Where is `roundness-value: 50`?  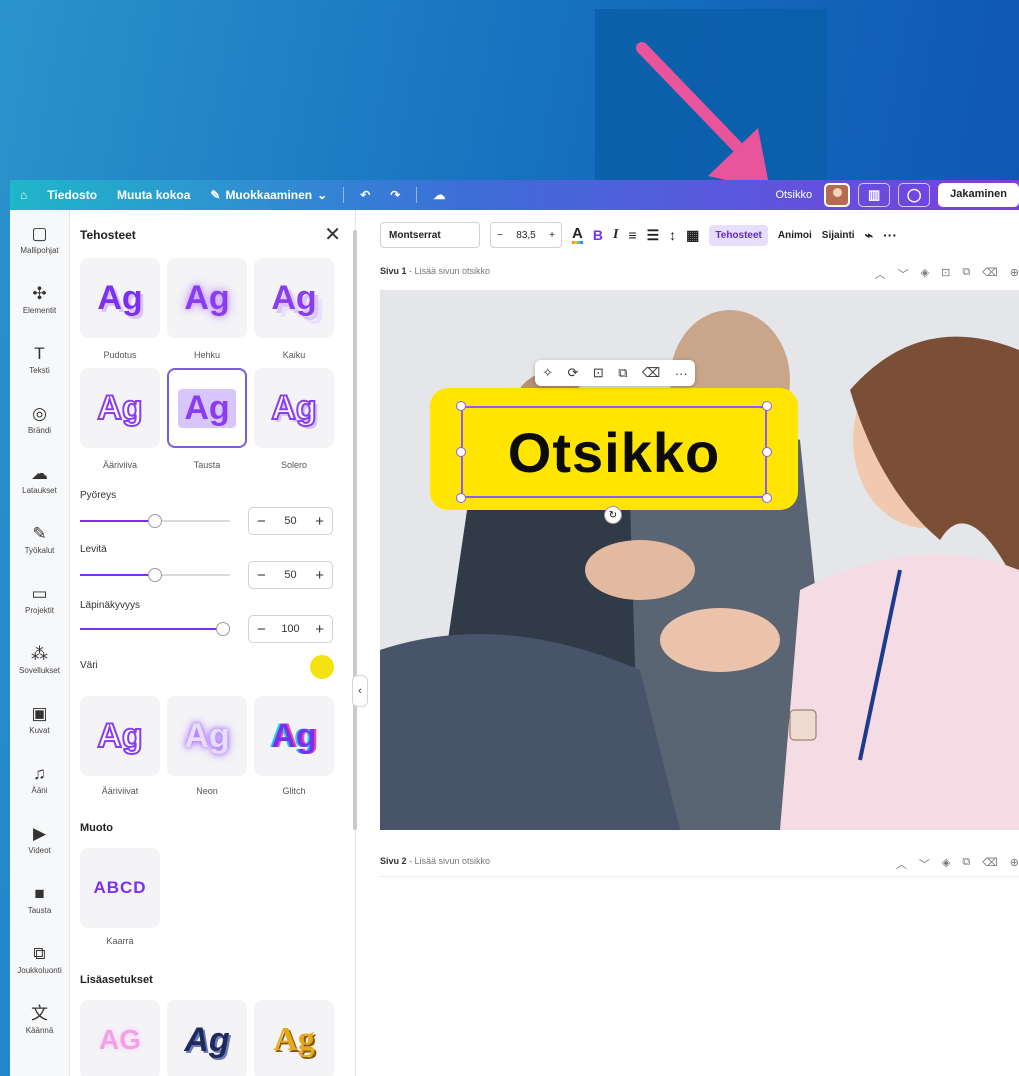
roundness-value: 50 is located at coordinates (290, 521).